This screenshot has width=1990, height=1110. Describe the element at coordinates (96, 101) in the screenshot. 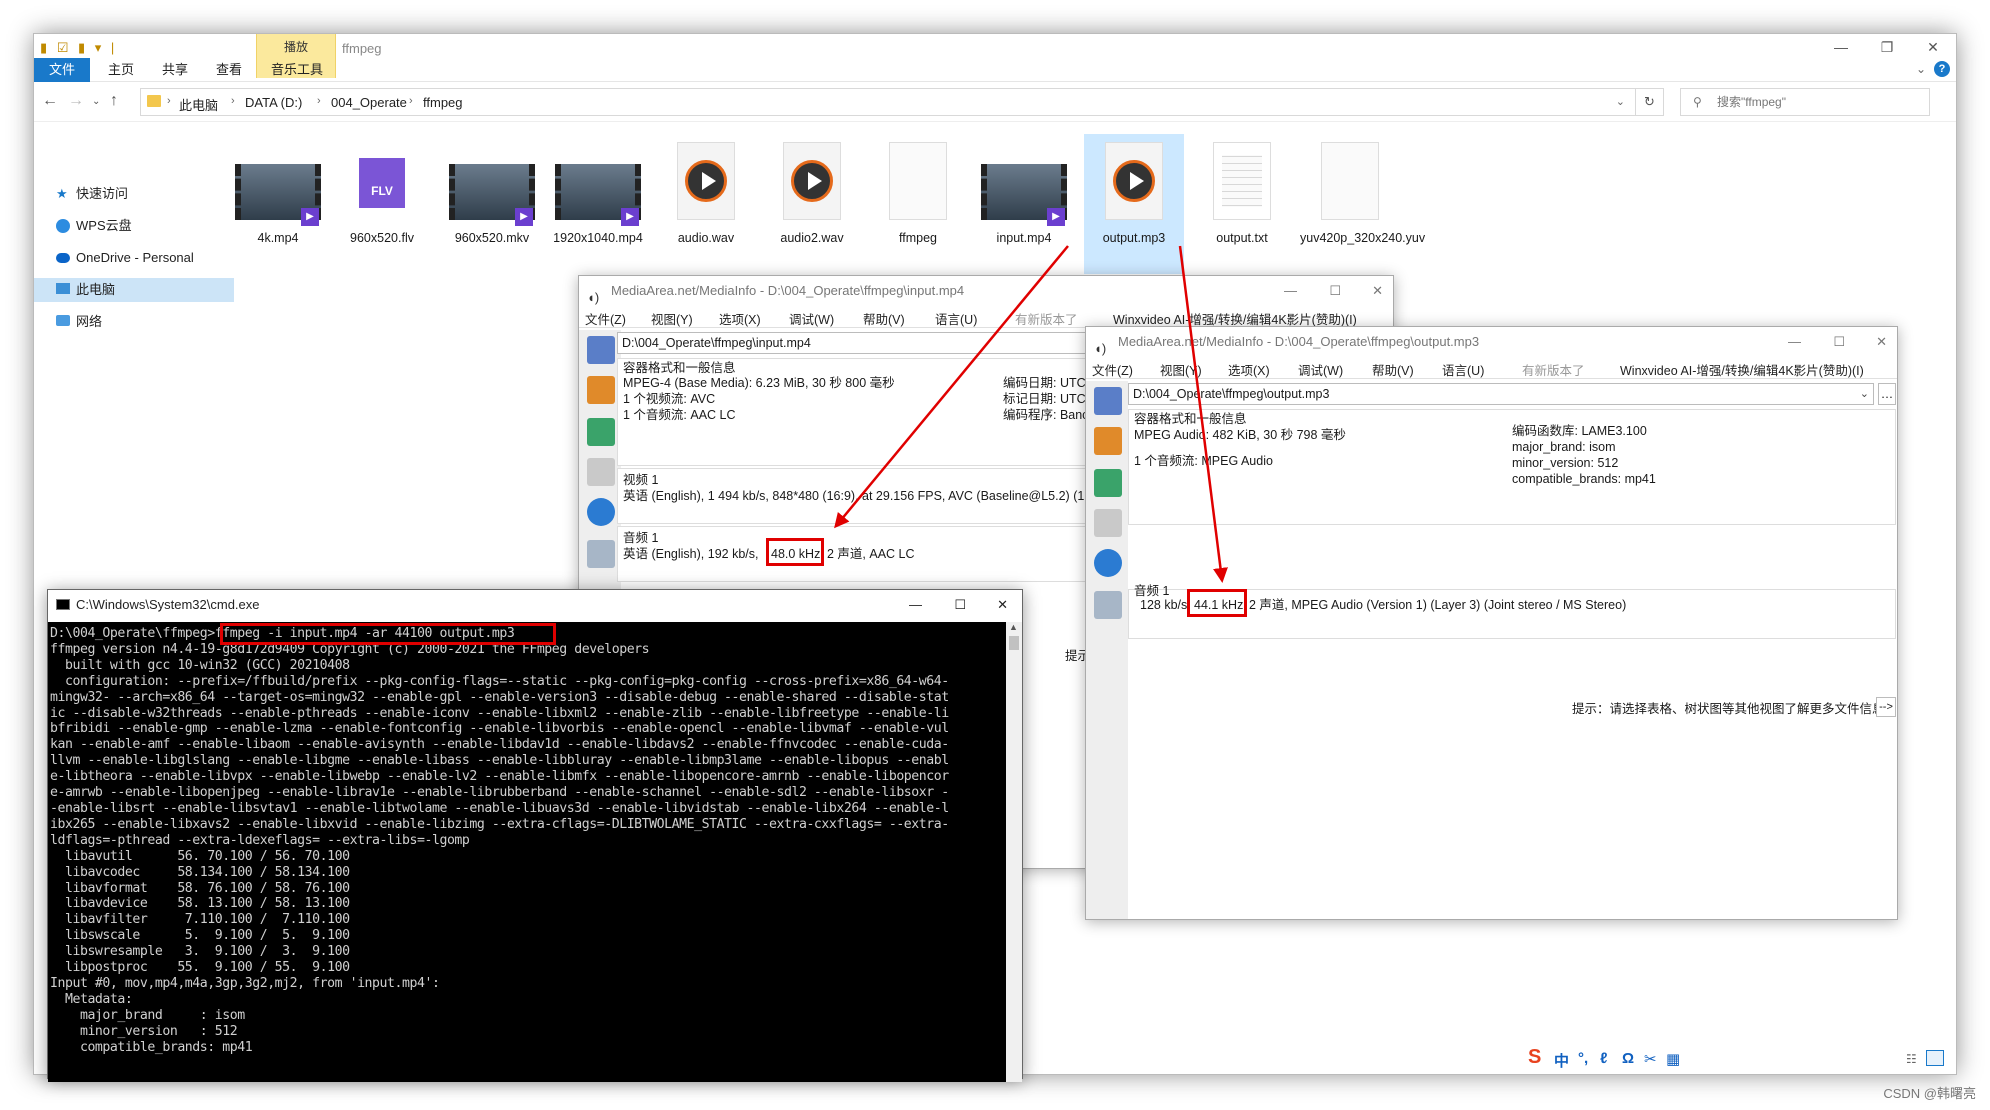

I see `recent-dropdown-icon: ⌄` at that location.